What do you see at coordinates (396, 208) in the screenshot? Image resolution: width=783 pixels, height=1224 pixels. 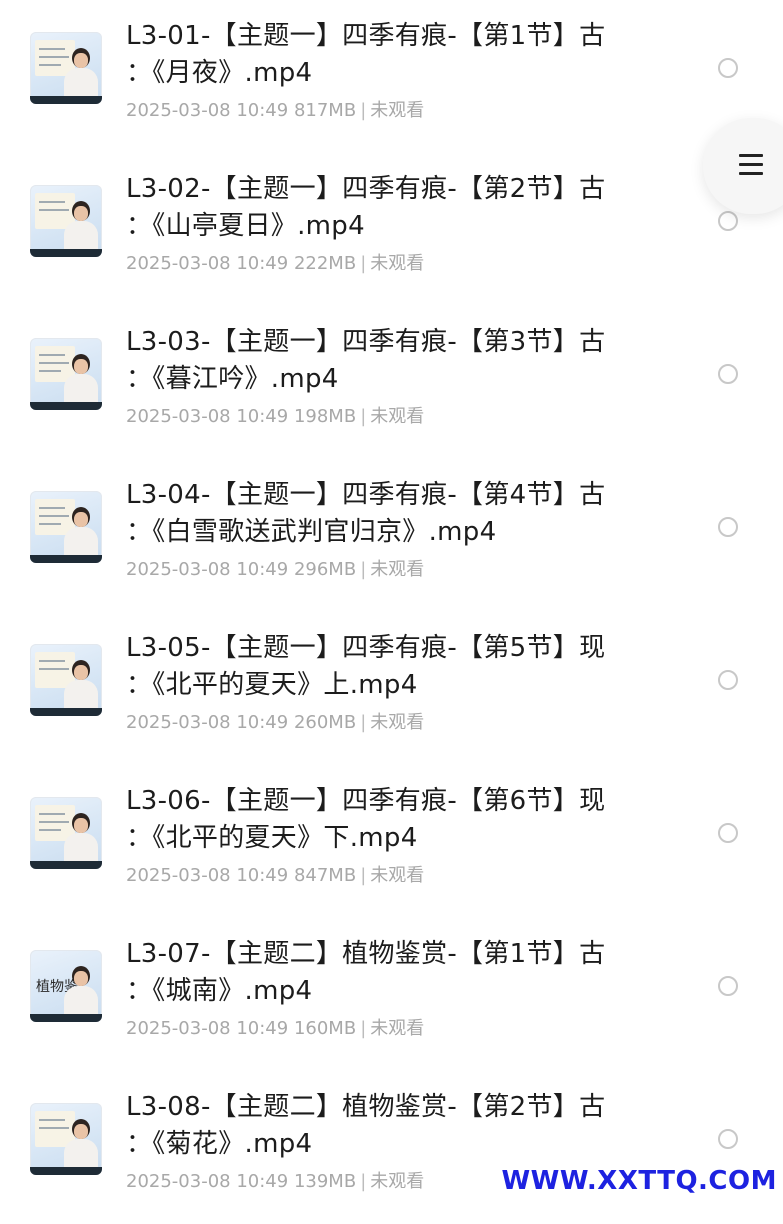 I see `file-title: L3-02-【主题一】四季有痕-【第2节】古 ：《山亭夏日》.mp4` at bounding box center [396, 208].